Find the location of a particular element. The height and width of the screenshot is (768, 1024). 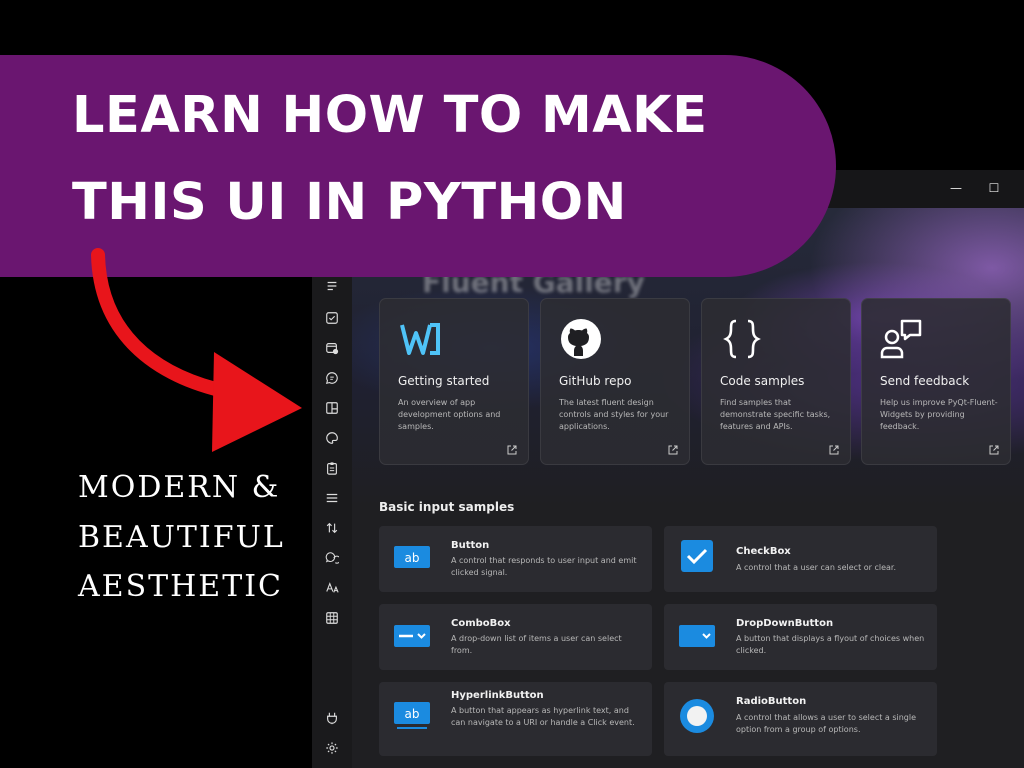

plugin-icon is located at coordinates (332, 718).